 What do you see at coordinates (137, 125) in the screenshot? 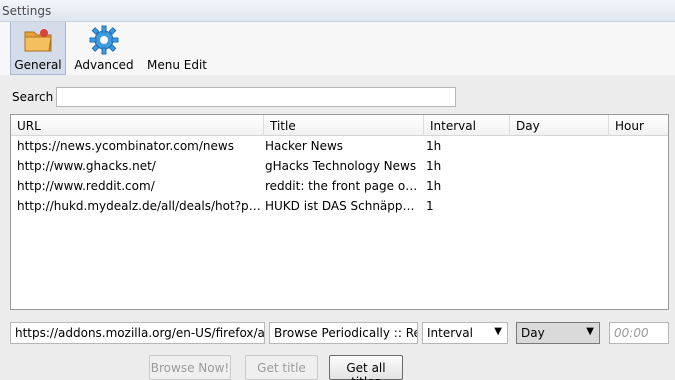
I see `column-header-url: URL` at bounding box center [137, 125].